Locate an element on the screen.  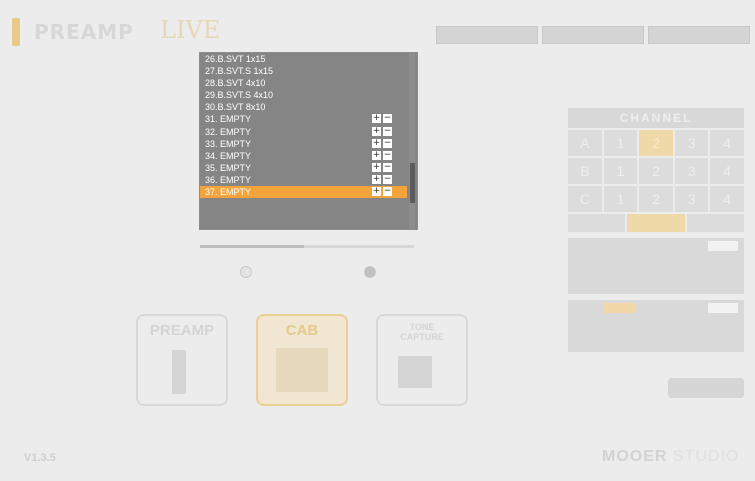
channel-title: CHANNEL is located at coordinates (656, 118).